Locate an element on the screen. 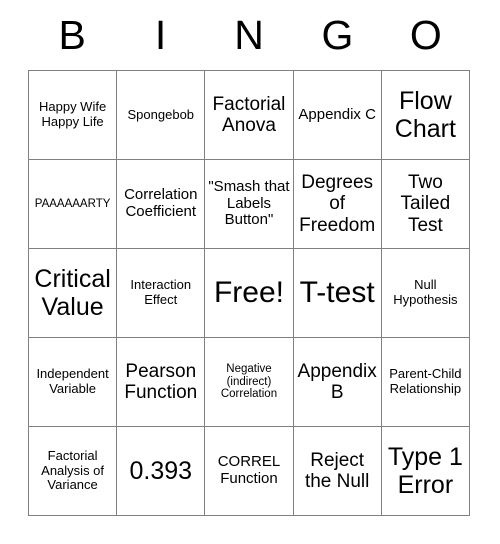 This screenshot has height=544, width=500. bingo-cell-label: Correlation Coefficient is located at coordinates (161, 203).